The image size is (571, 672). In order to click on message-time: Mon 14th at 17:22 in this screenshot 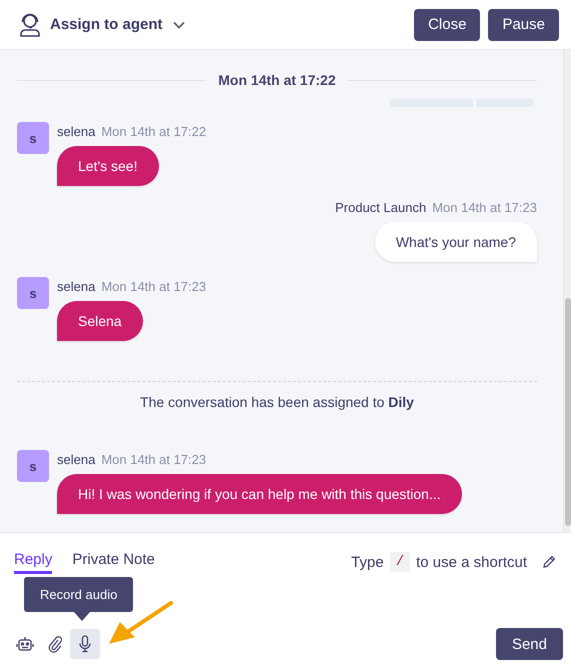, I will do `click(153, 131)`.